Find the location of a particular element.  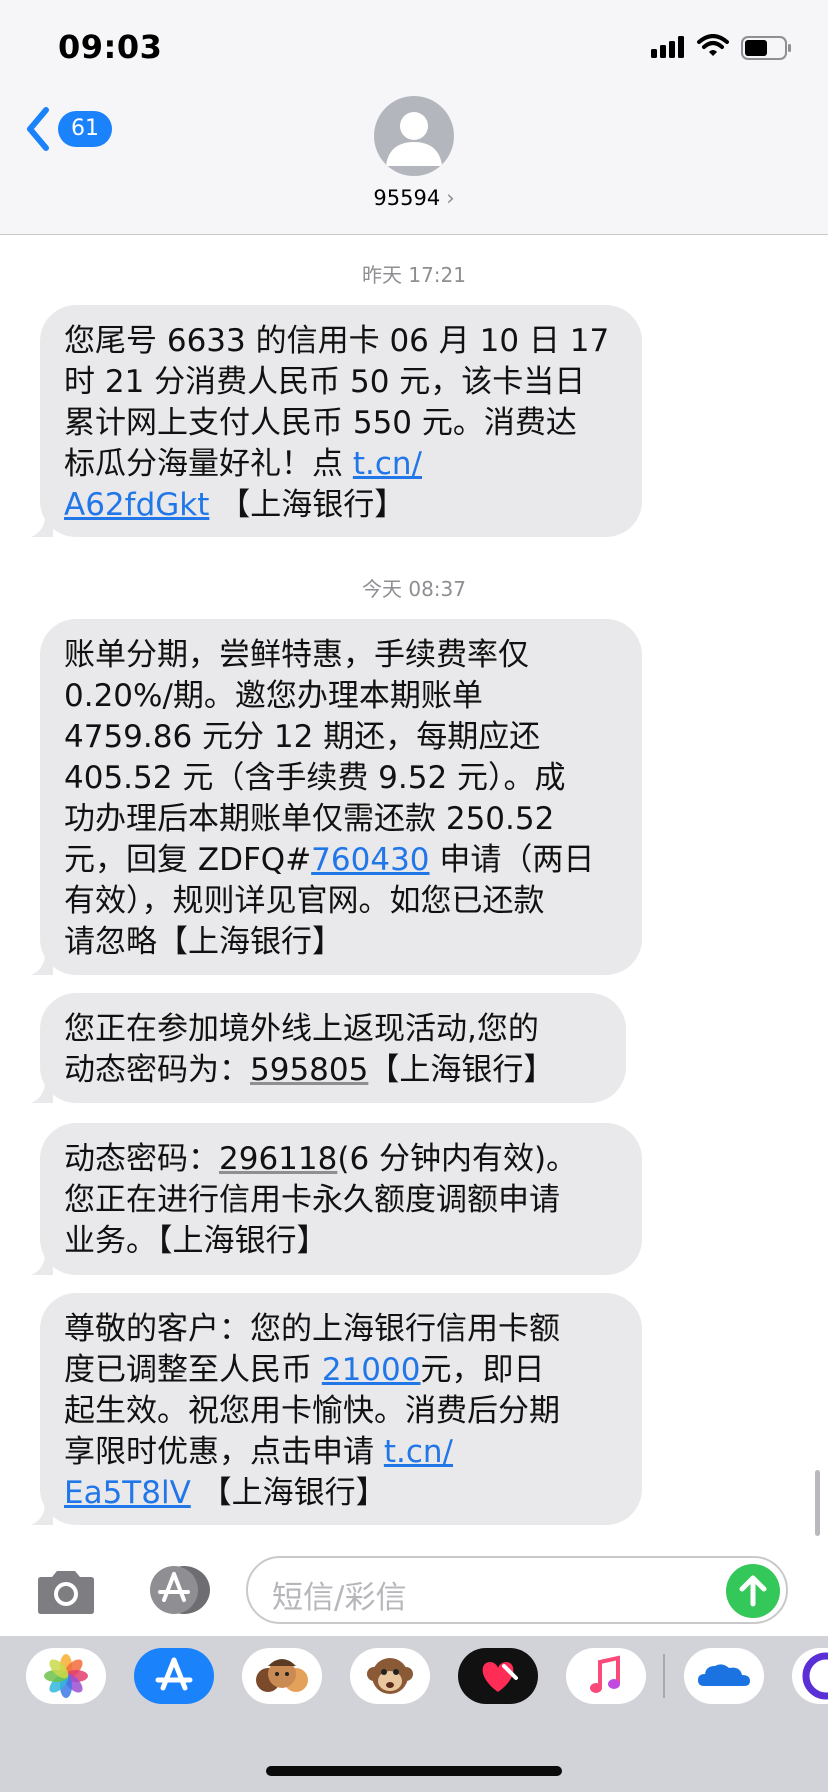

message-line: 起生效。祝您用卡愉快。消费后分期 is located at coordinates (312, 1411).